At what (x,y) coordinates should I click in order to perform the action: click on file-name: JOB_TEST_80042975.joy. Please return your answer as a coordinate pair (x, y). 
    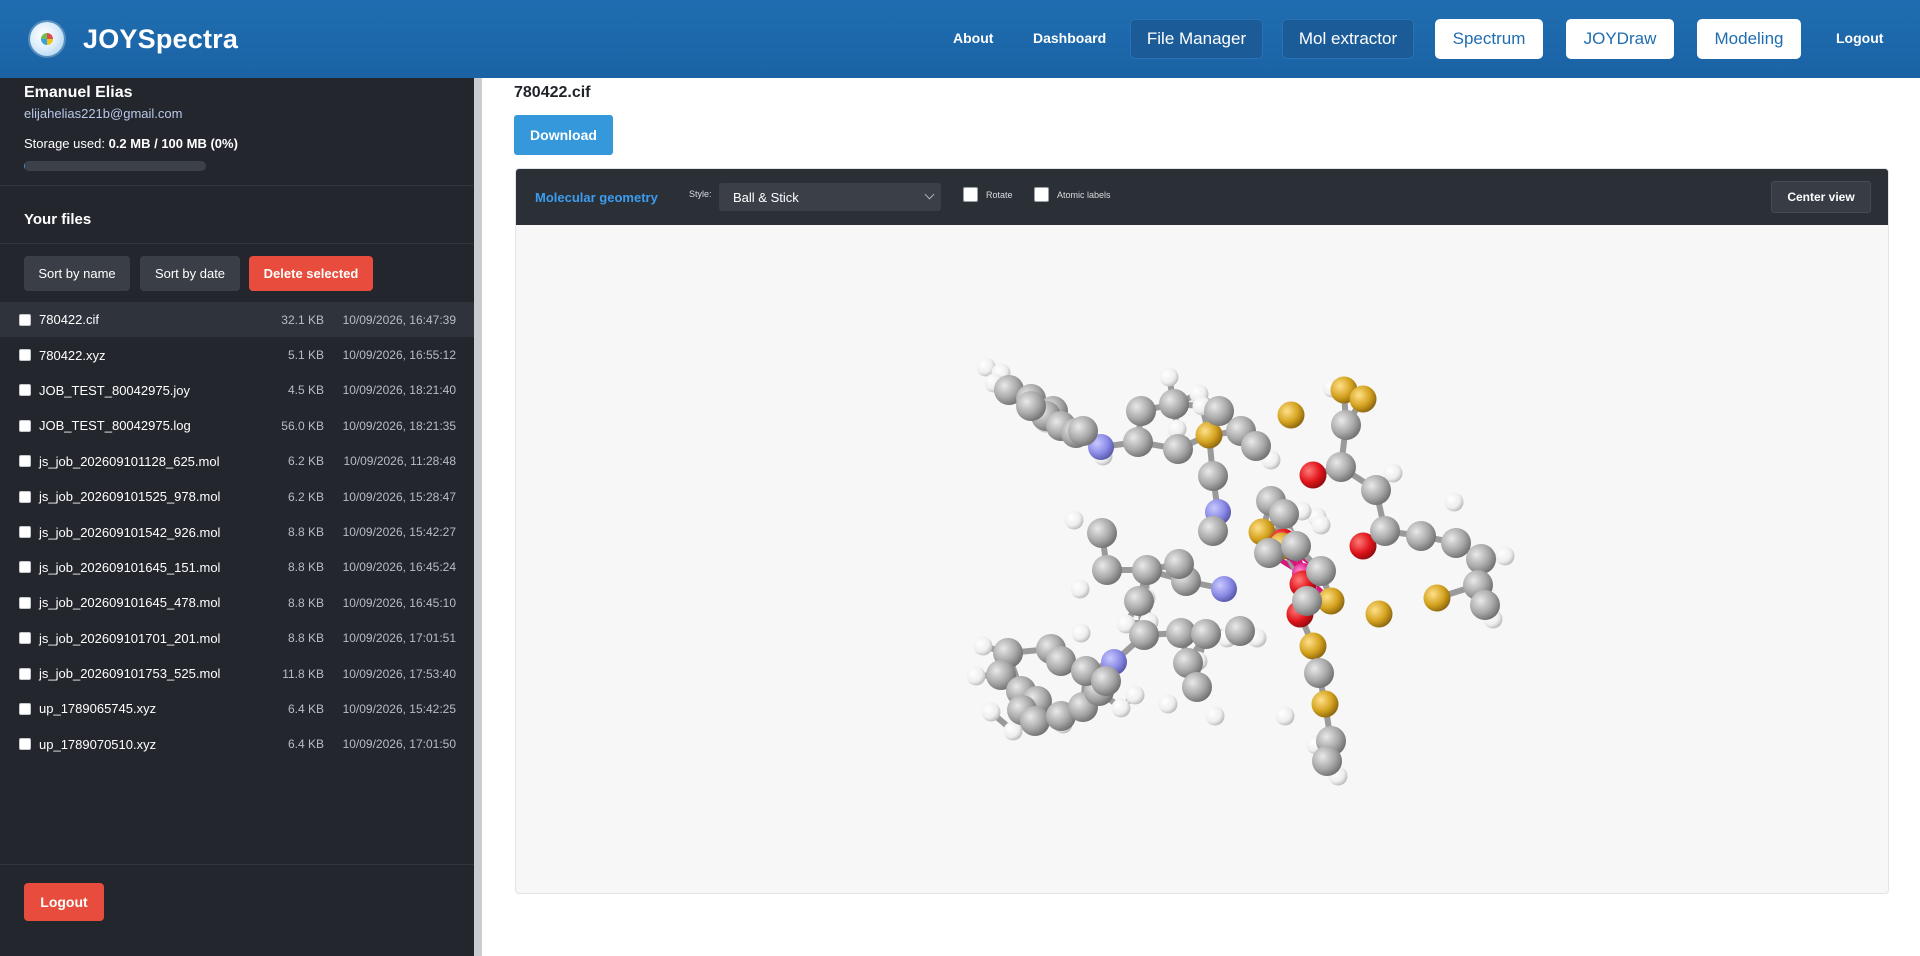
    Looking at the image, I should click on (114, 390).